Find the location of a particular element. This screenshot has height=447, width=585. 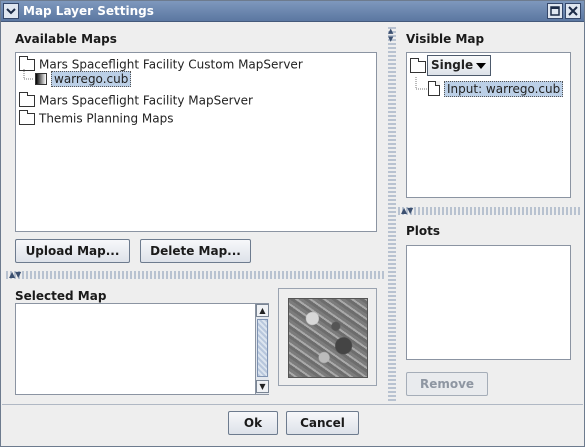

grayscale-map-icon is located at coordinates (41, 78).